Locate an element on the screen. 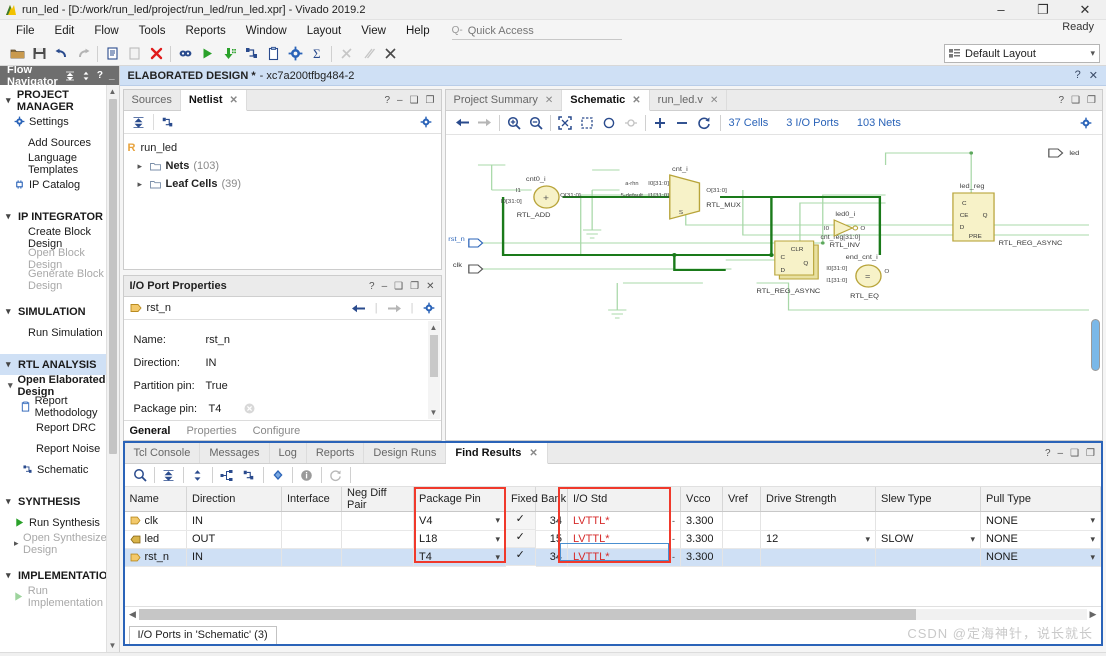  col-neg-diff-pair: Neg Diff Pair is located at coordinates (377, 499).